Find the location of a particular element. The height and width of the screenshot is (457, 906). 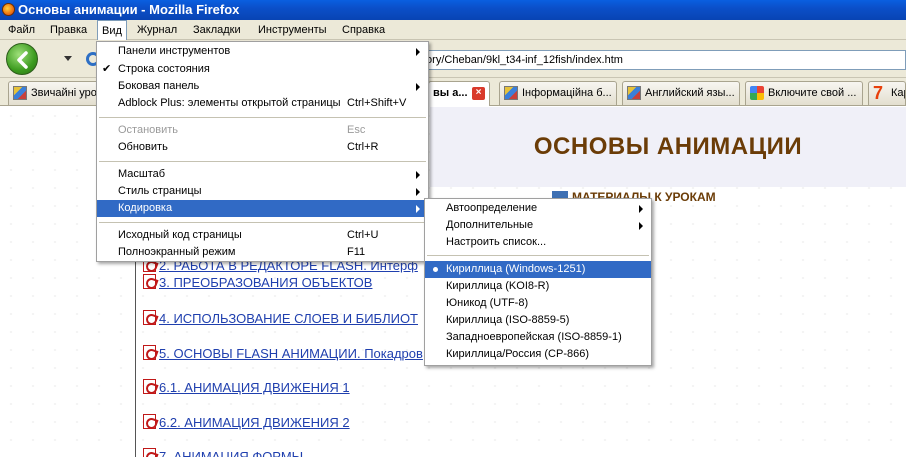

page-title: ОСНОВЫ АНИМАЦИИ is located at coordinates (668, 146).